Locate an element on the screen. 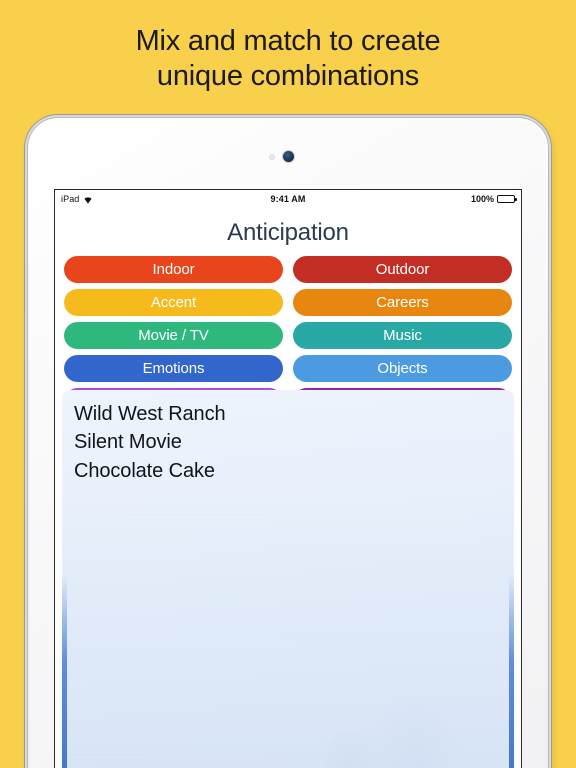  status-bar-clock: 9:41 AM is located at coordinates (288, 198).